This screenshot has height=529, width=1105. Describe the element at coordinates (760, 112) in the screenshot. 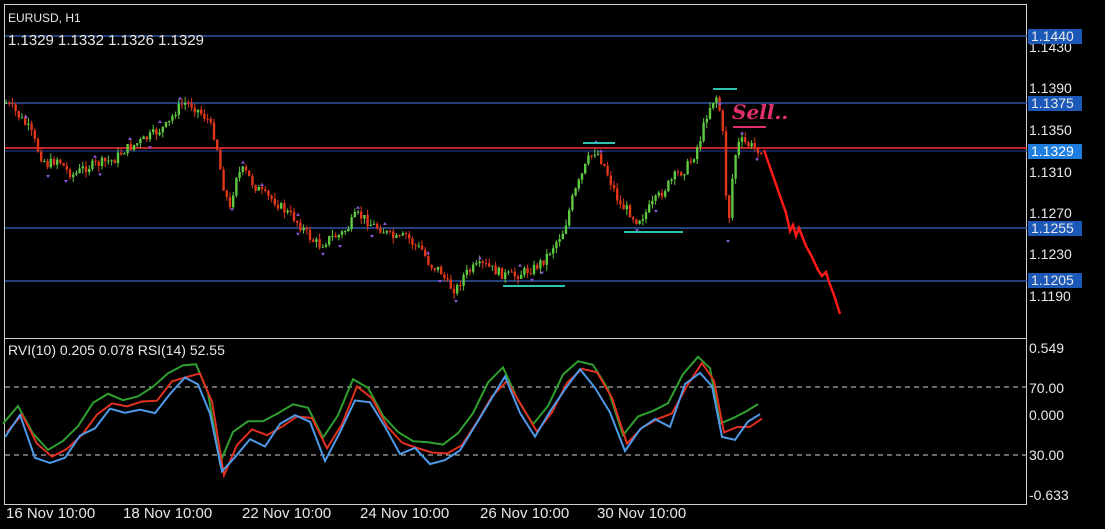

I see `sell-annotation: Sell..` at that location.